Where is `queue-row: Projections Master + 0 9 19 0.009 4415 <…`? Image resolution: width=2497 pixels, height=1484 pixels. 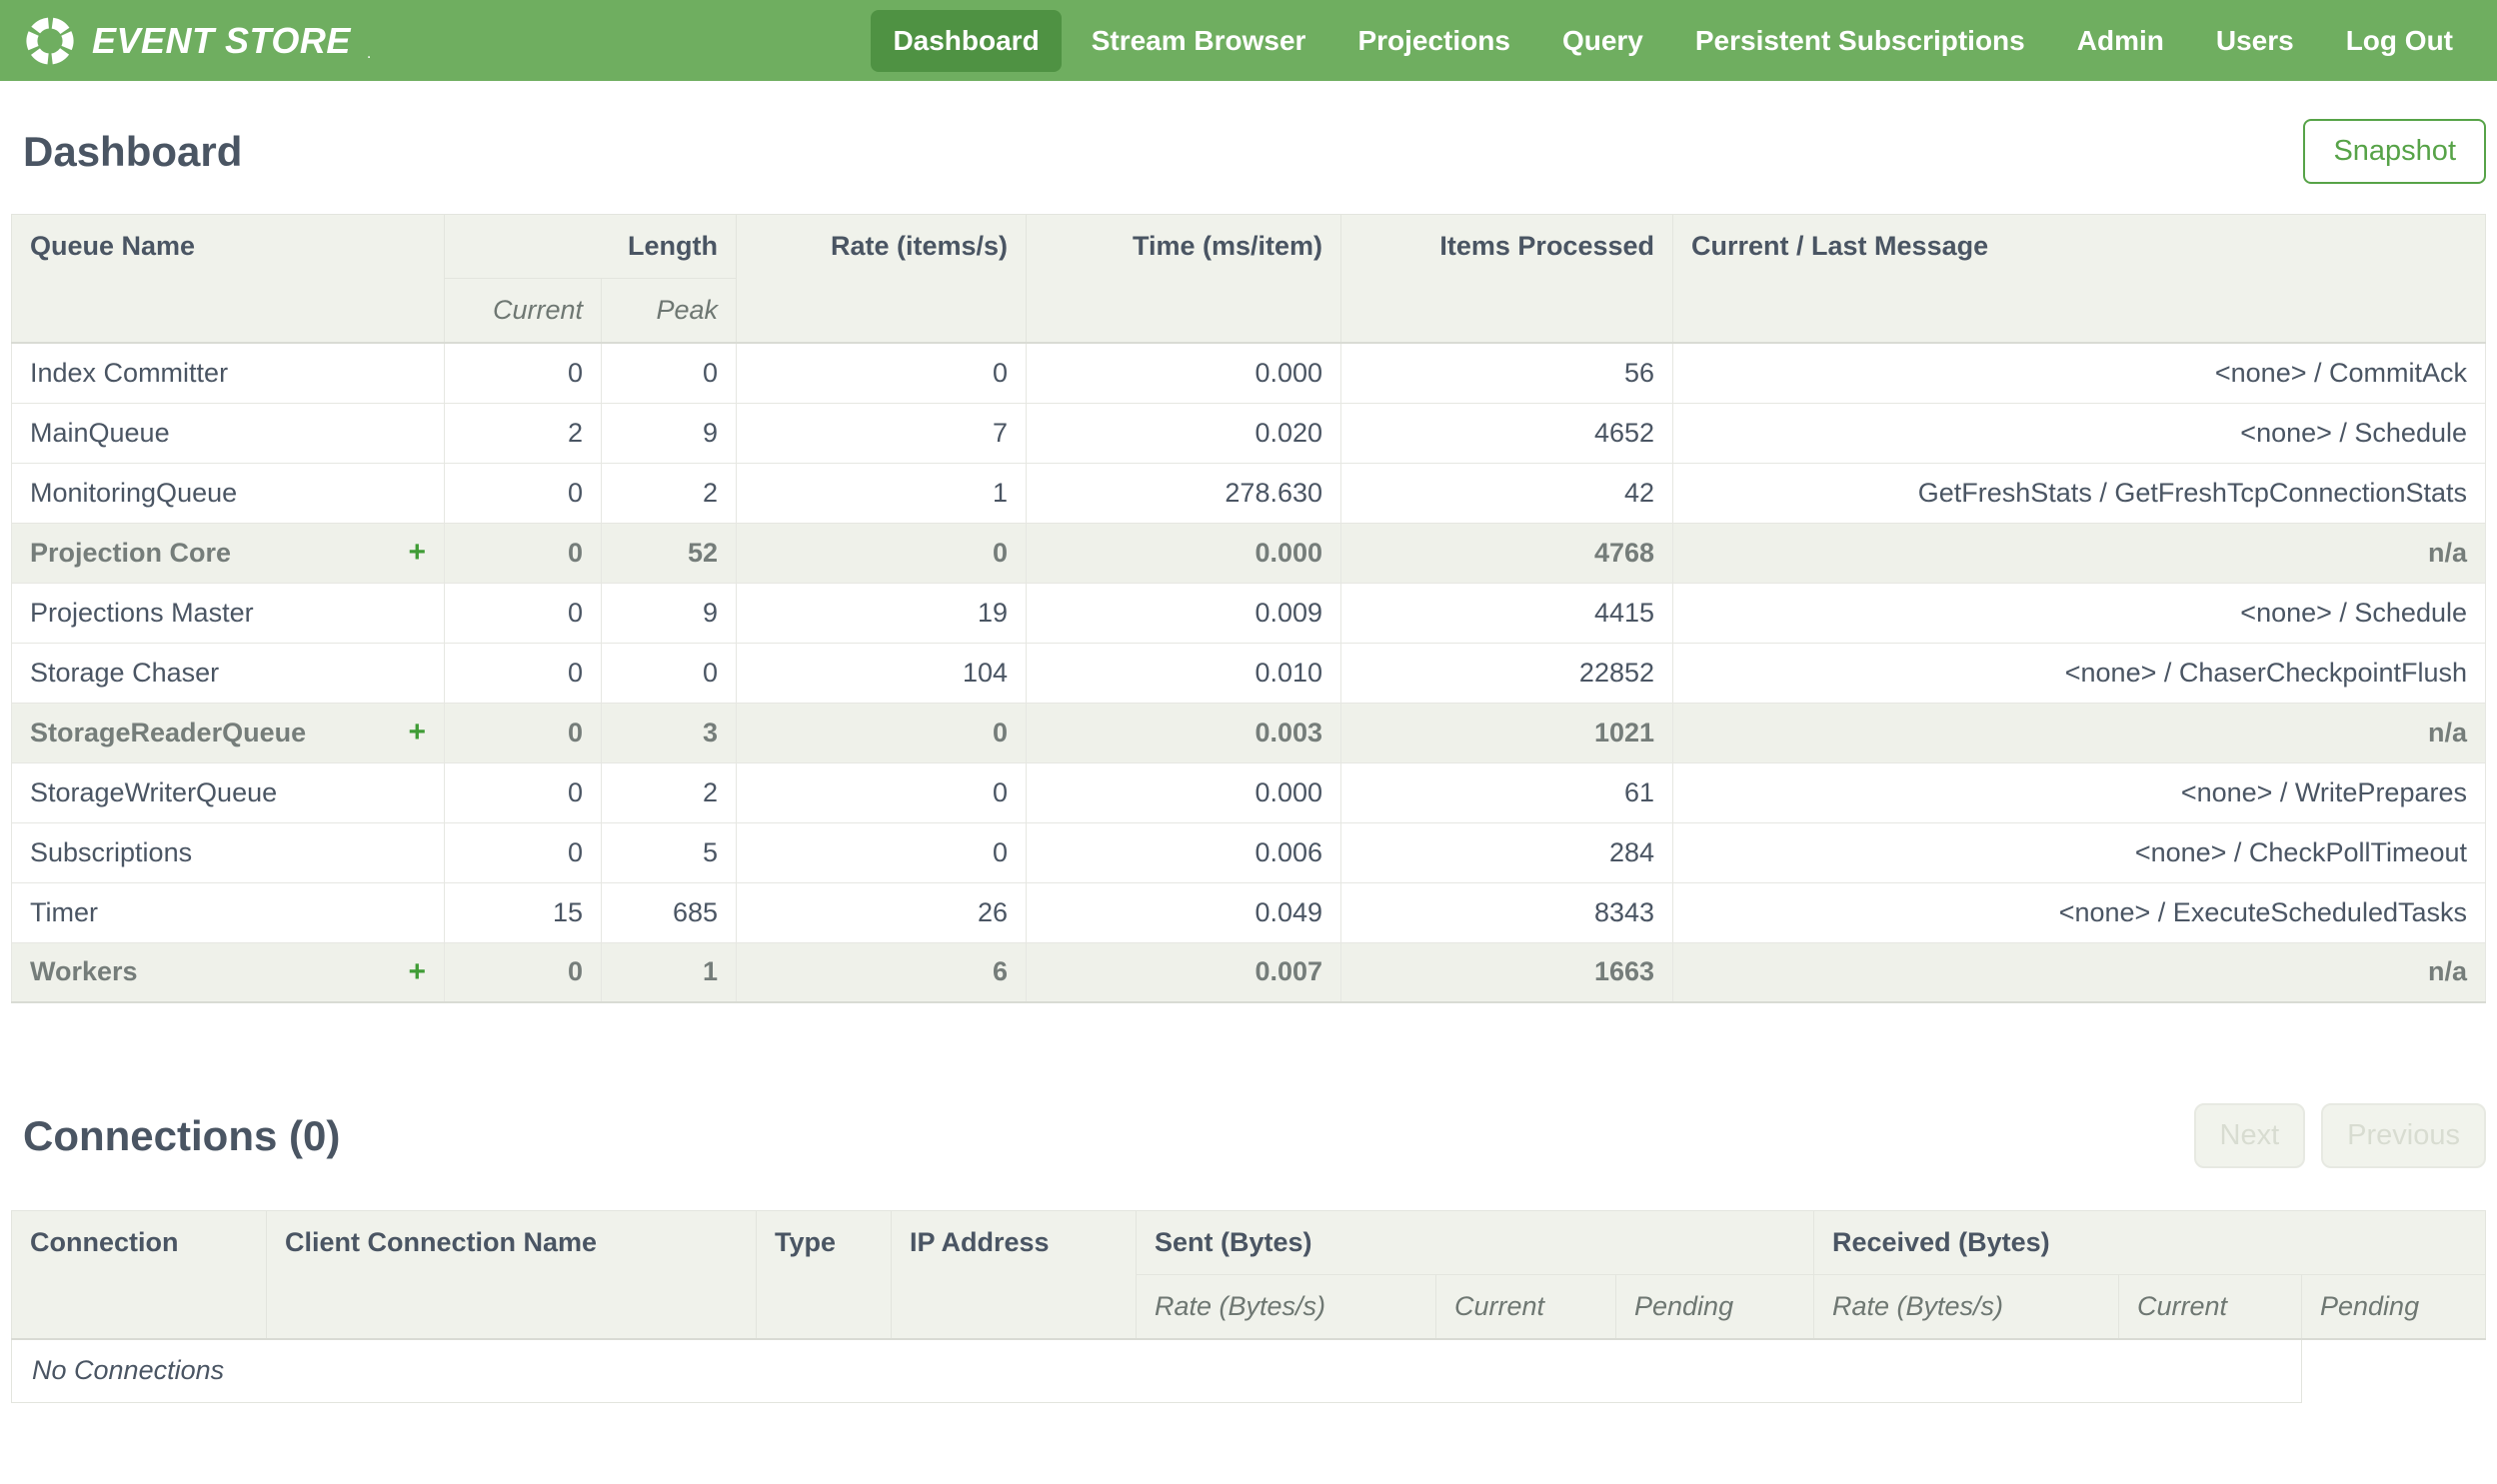 queue-row: Projections Master + 0 9 19 0.009 4415 <… is located at coordinates (1248, 613).